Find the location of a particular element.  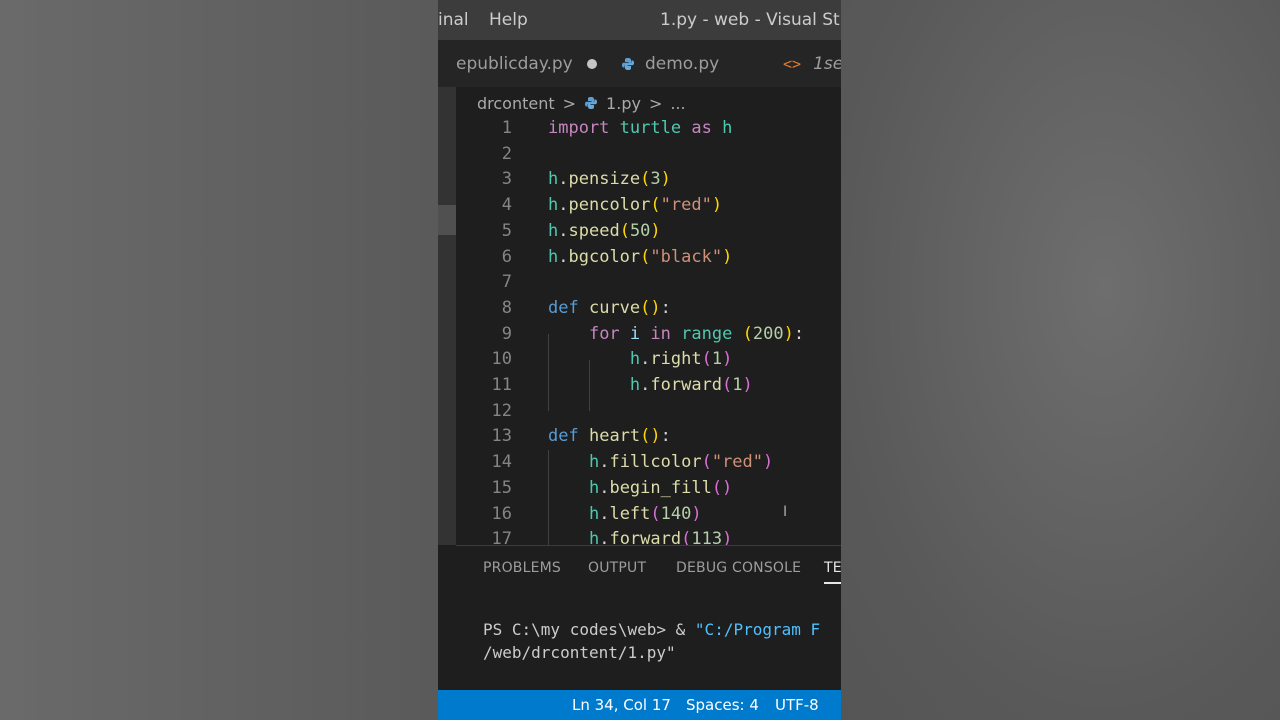

tab-problems: PROBLEMS is located at coordinates (522, 568).